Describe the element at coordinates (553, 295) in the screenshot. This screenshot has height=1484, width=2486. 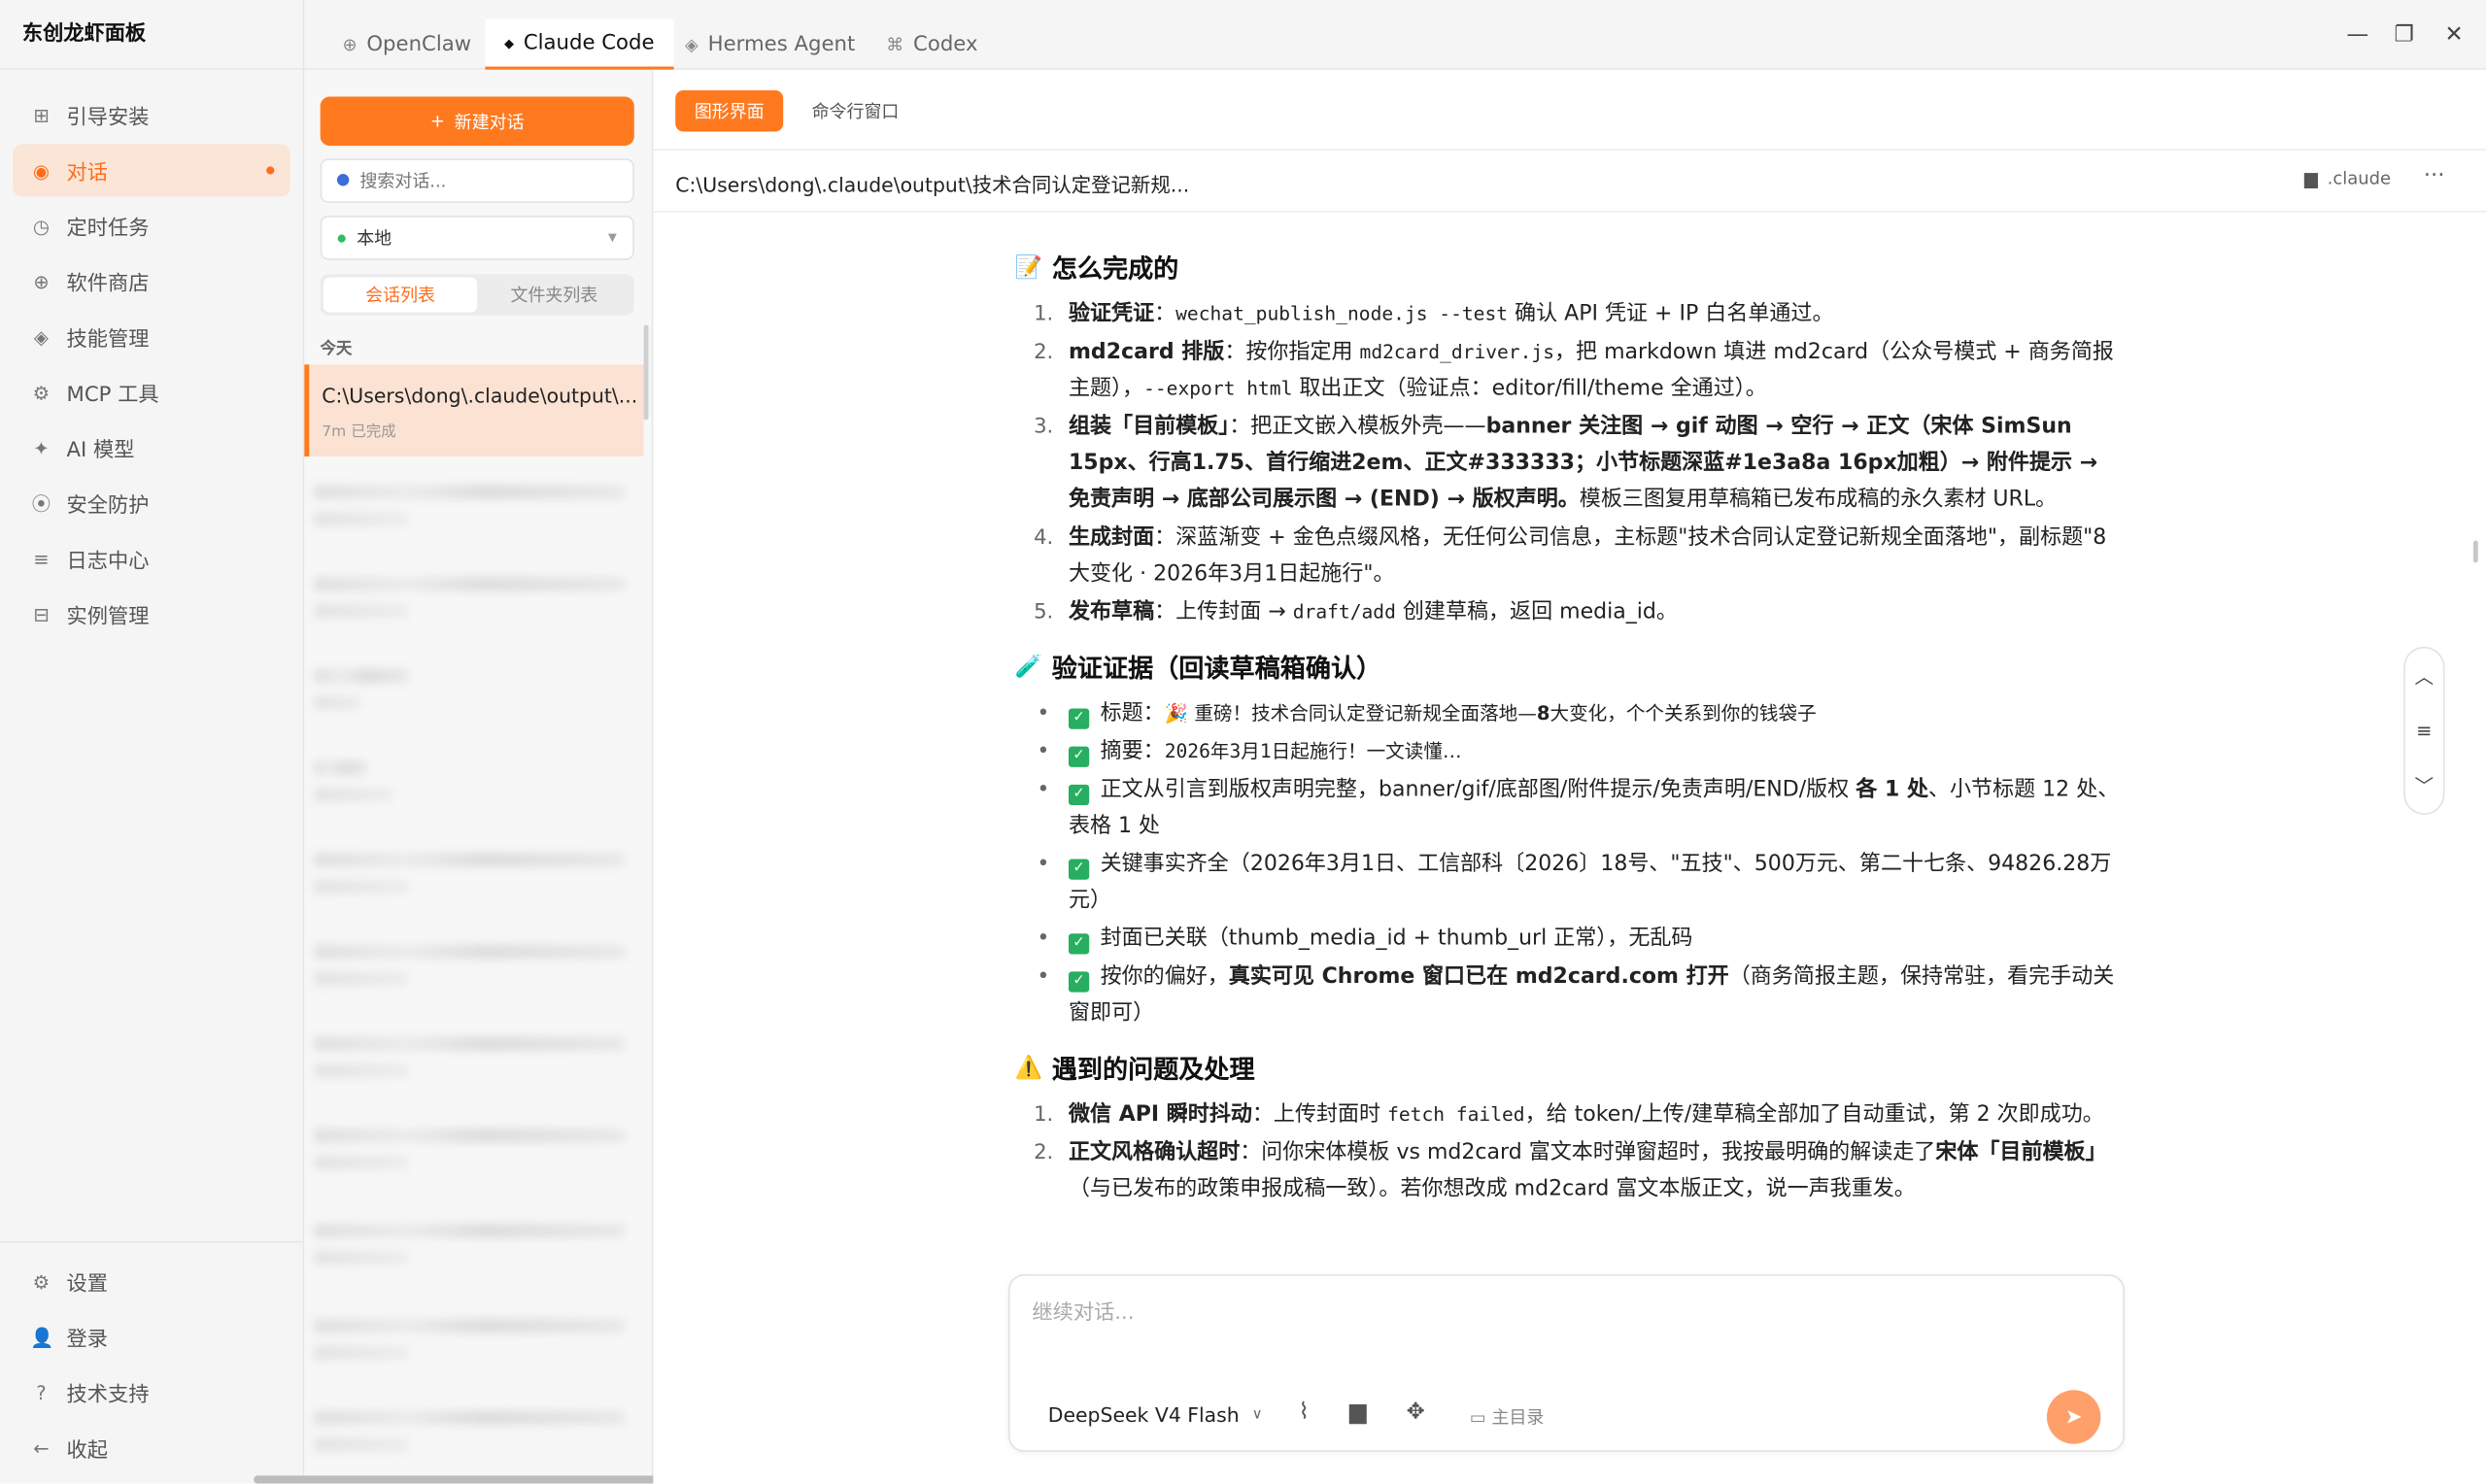
I see `tab-folder-list: 文件夹列表` at that location.